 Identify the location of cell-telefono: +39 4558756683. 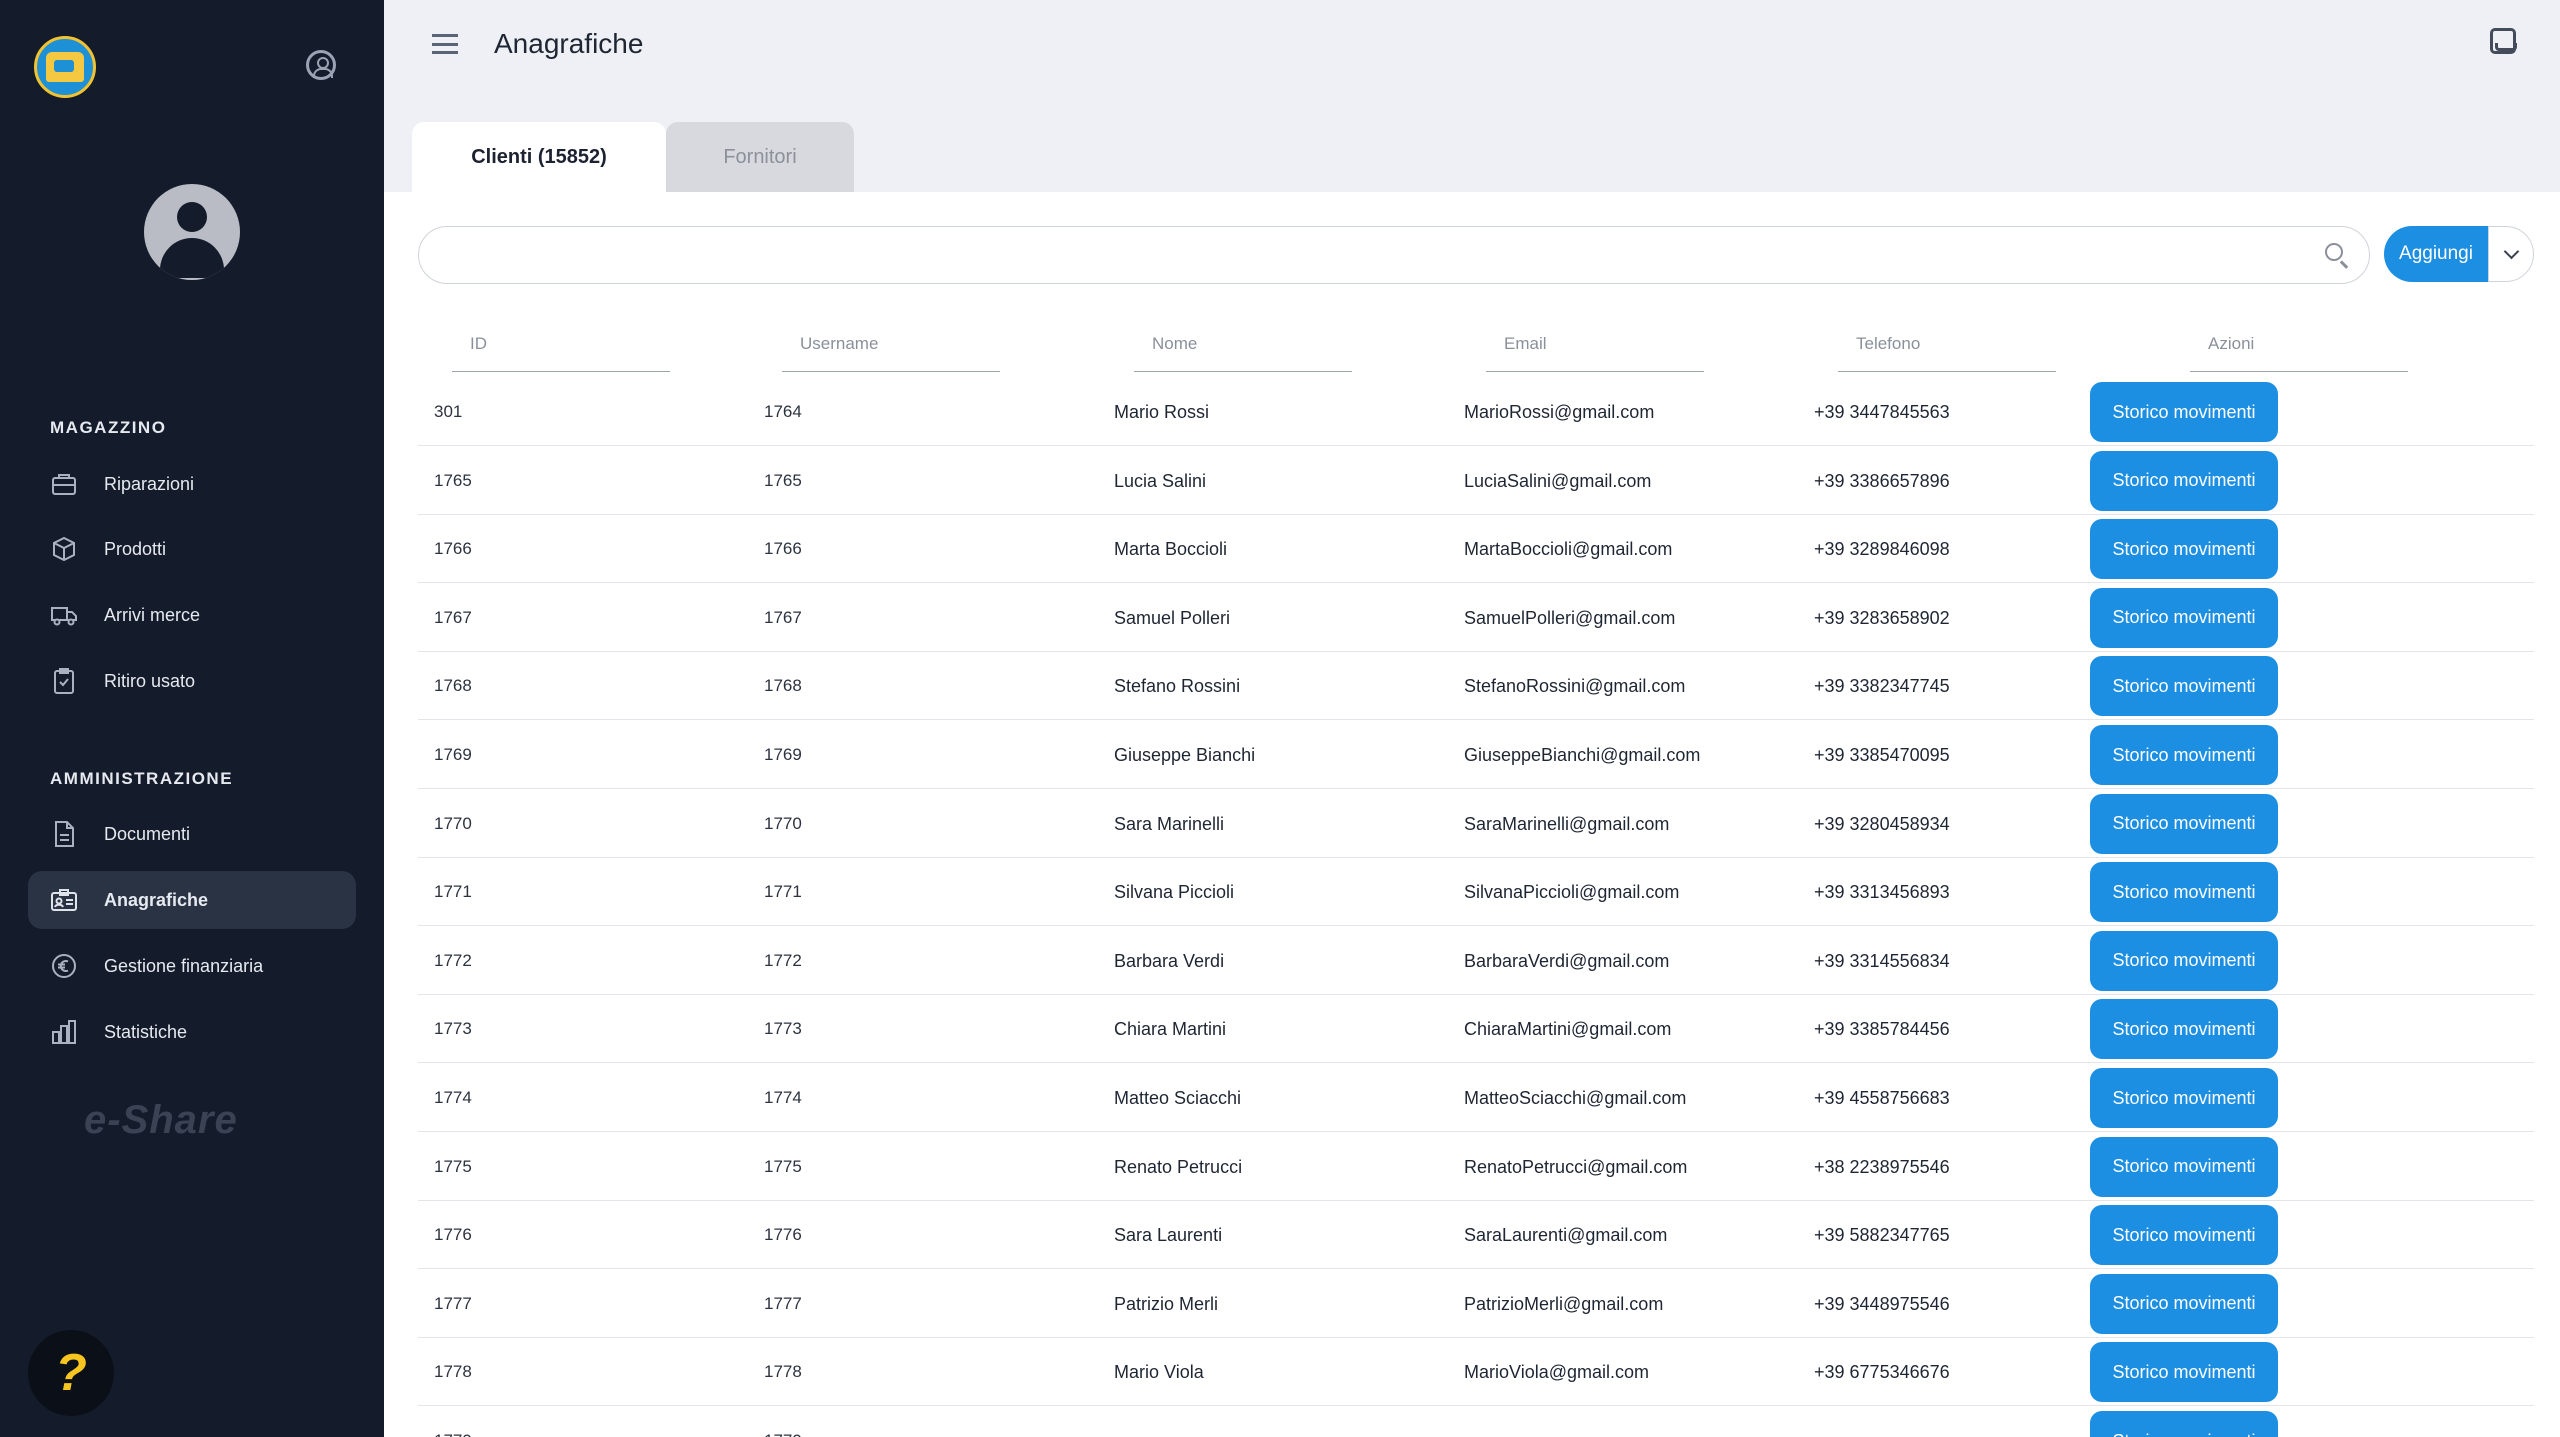
(1882, 1098).